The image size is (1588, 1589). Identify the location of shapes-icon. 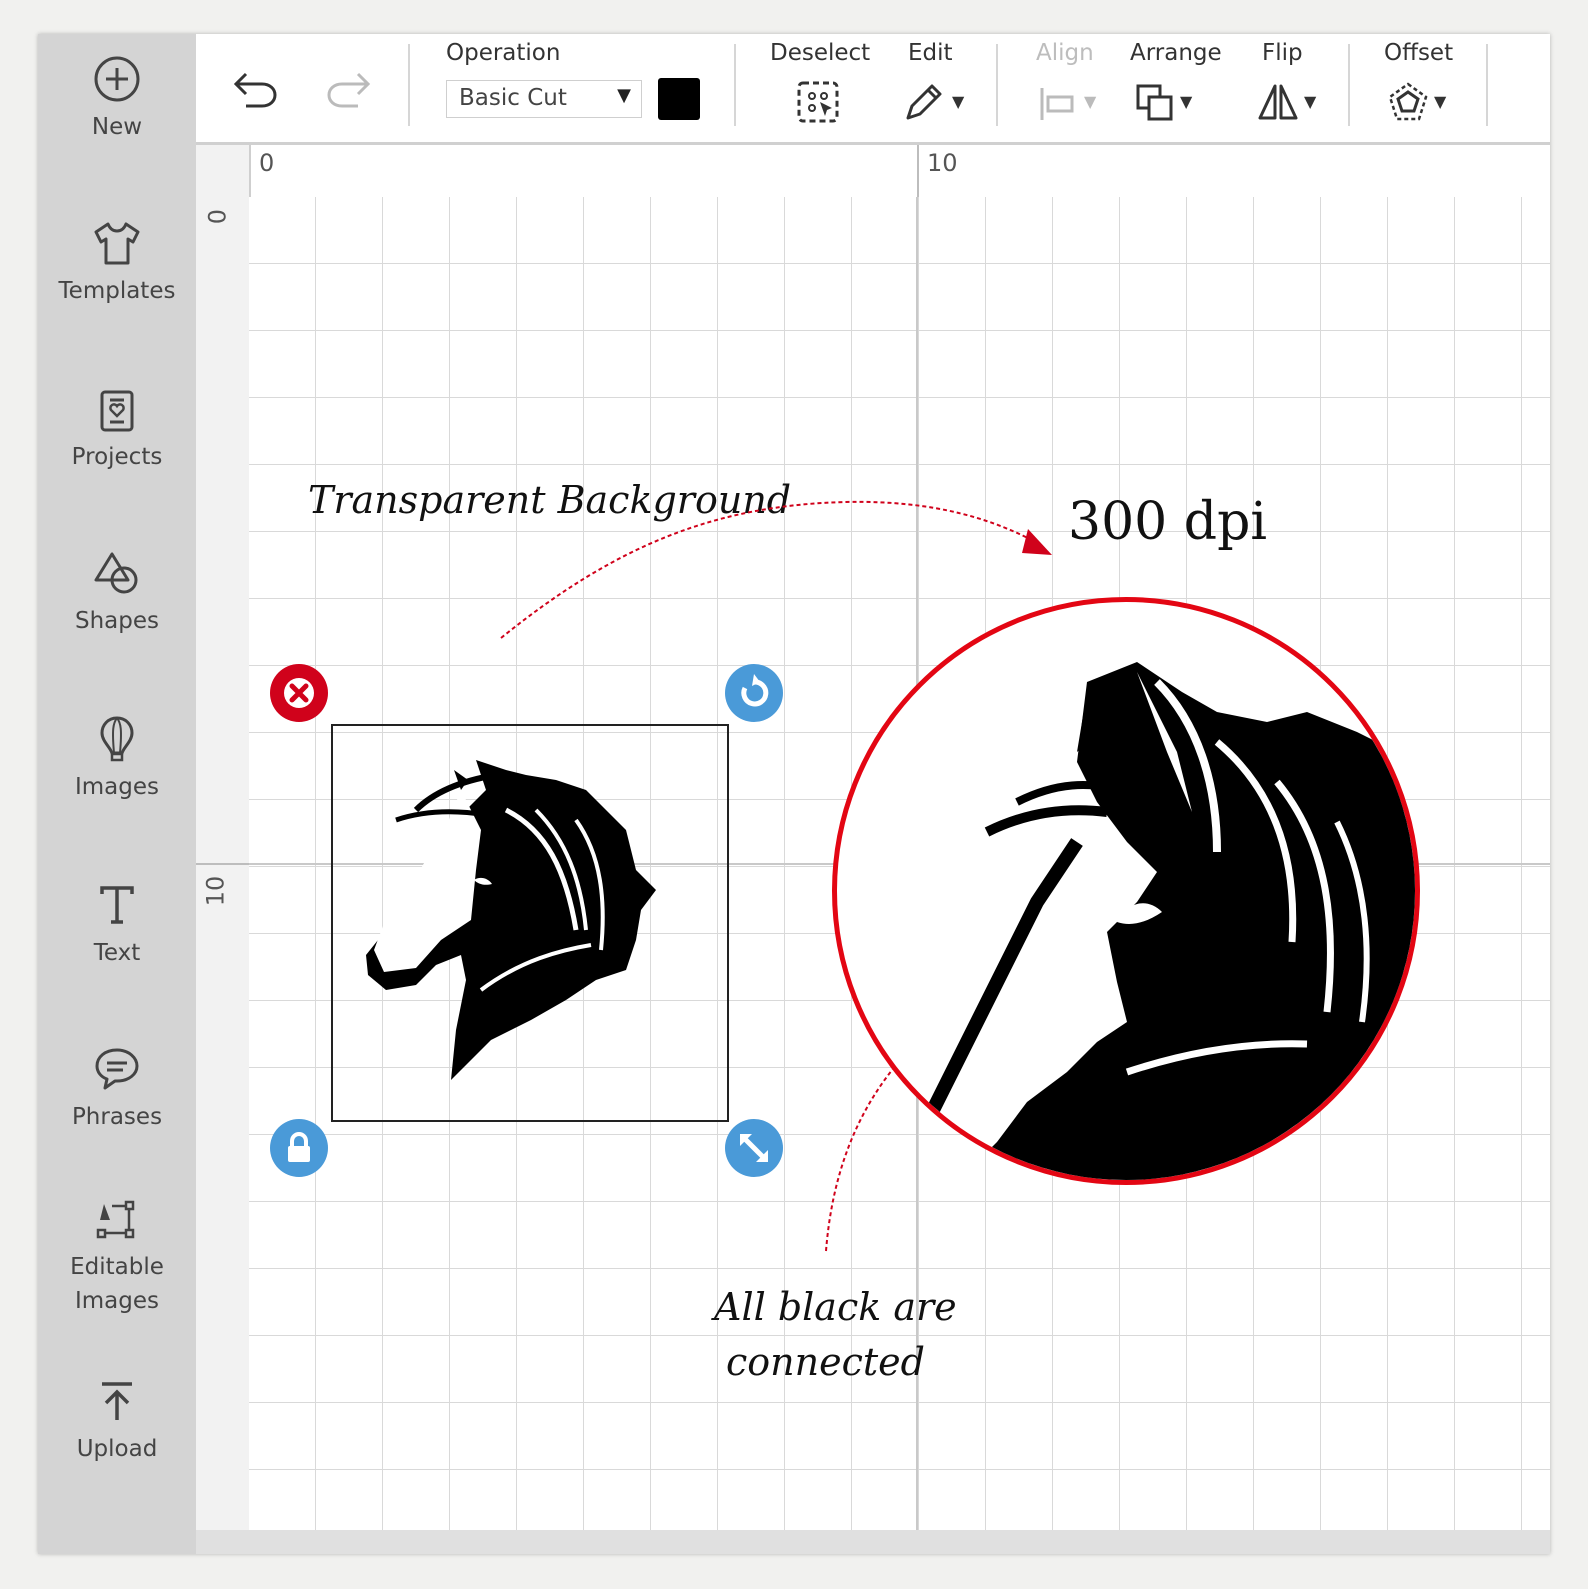
(116, 573).